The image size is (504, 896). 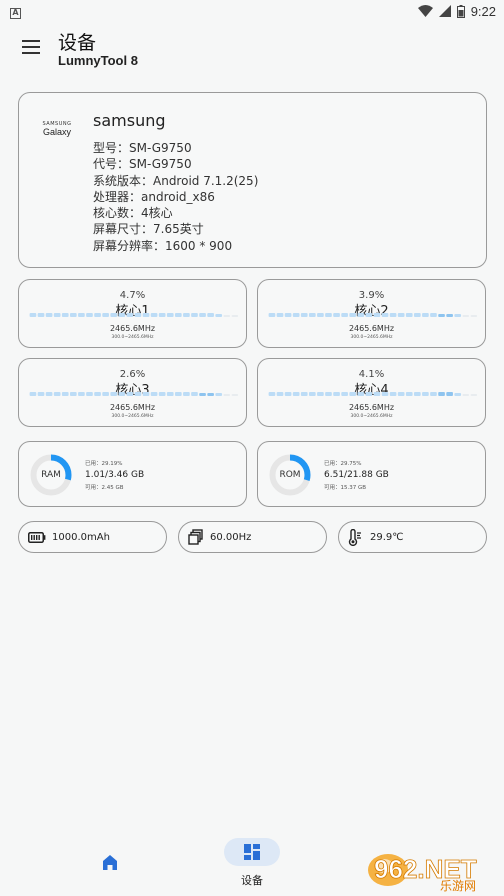 What do you see at coordinates (154, 196) in the screenshot?
I see `spec-processor: 处理器：android_x86` at bounding box center [154, 196].